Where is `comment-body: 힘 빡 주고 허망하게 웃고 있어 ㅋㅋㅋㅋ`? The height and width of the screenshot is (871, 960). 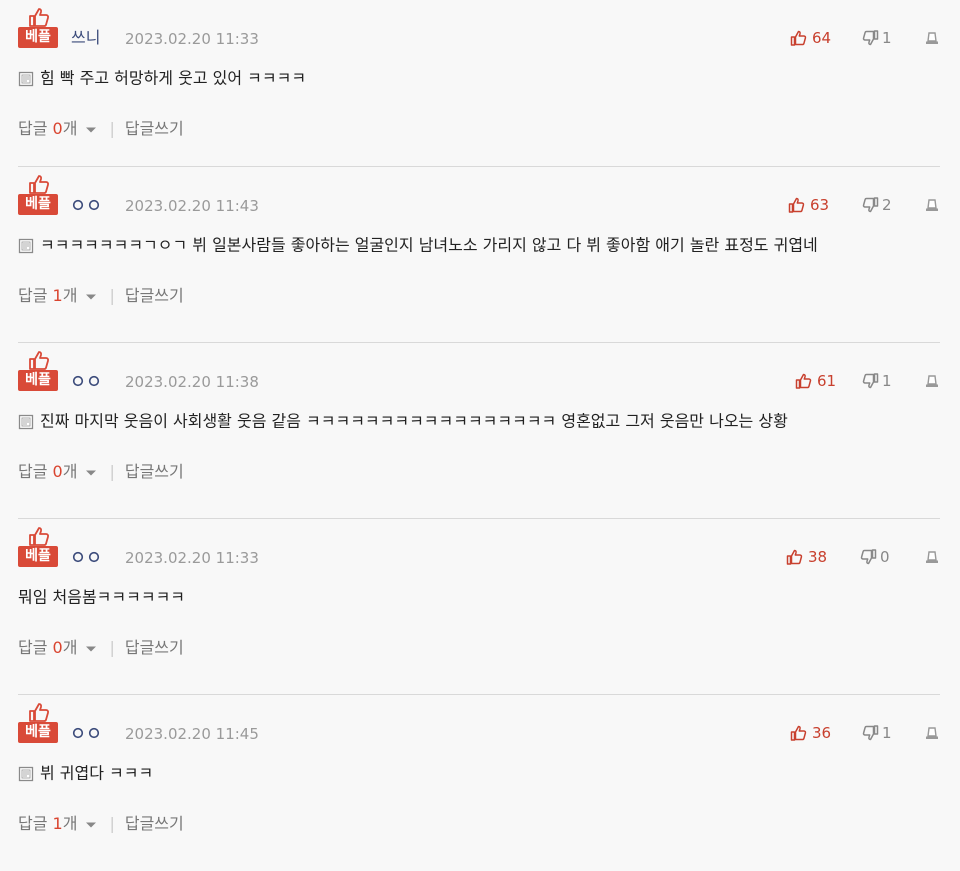
comment-body: 힘 빡 주고 허망하게 웃고 있어 ㅋㅋㅋㅋ is located at coordinates (162, 78).